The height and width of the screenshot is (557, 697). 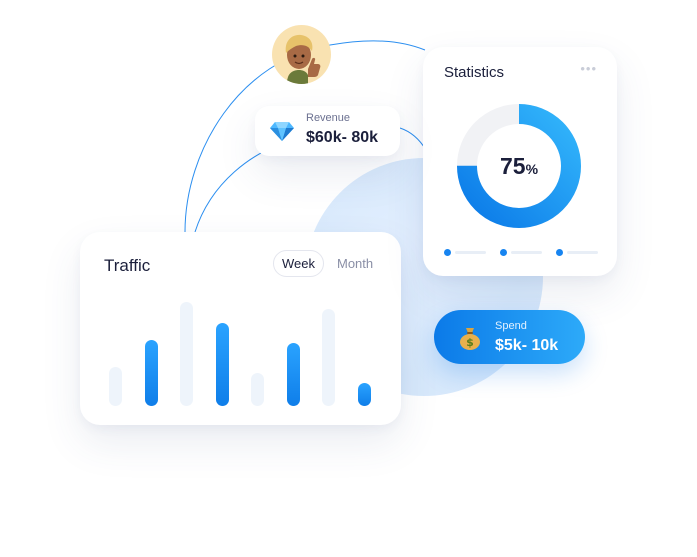 I want to click on avatar-icon, so click(x=303, y=59).